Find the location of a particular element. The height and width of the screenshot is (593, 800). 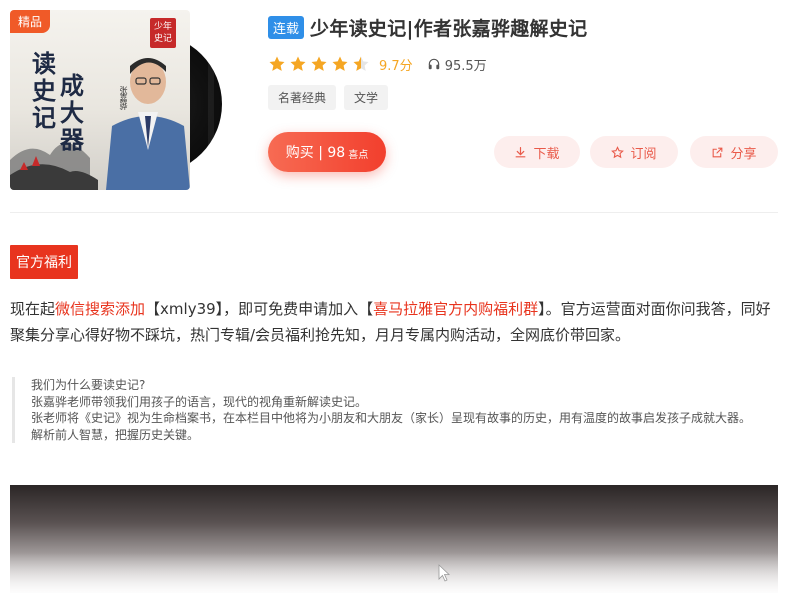

para-text-1: 现在起 is located at coordinates (33, 309).